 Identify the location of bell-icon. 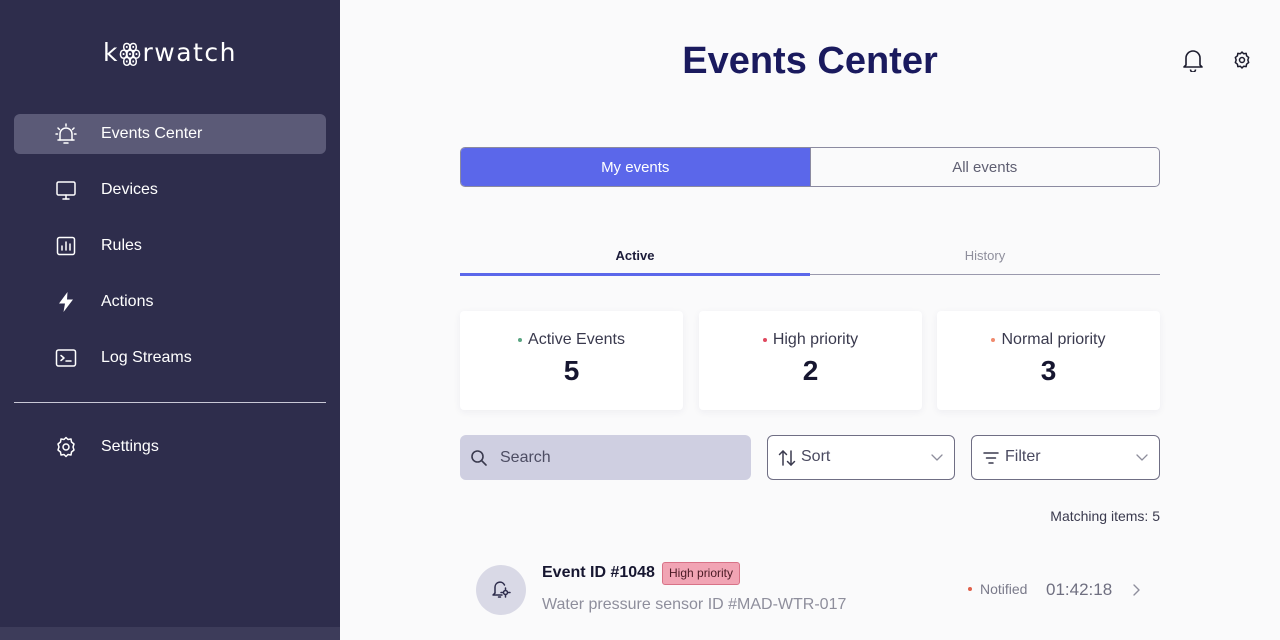
(1193, 60).